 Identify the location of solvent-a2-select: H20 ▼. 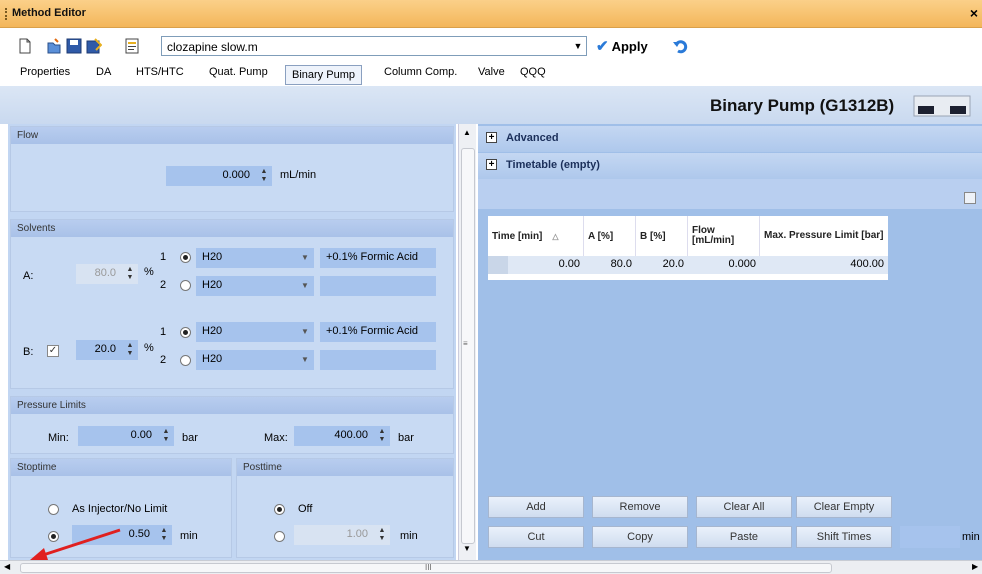
(255, 286).